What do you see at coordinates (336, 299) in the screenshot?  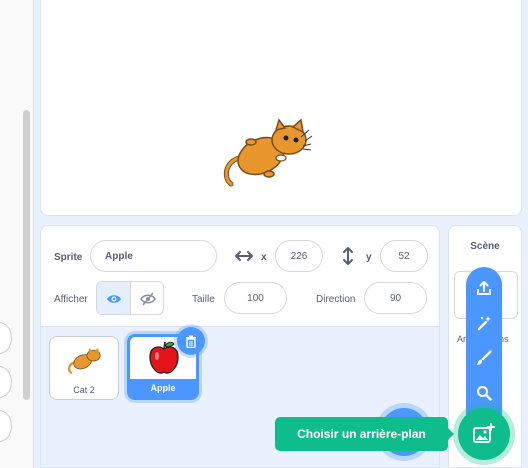 I see `direction-label: Direction` at bounding box center [336, 299].